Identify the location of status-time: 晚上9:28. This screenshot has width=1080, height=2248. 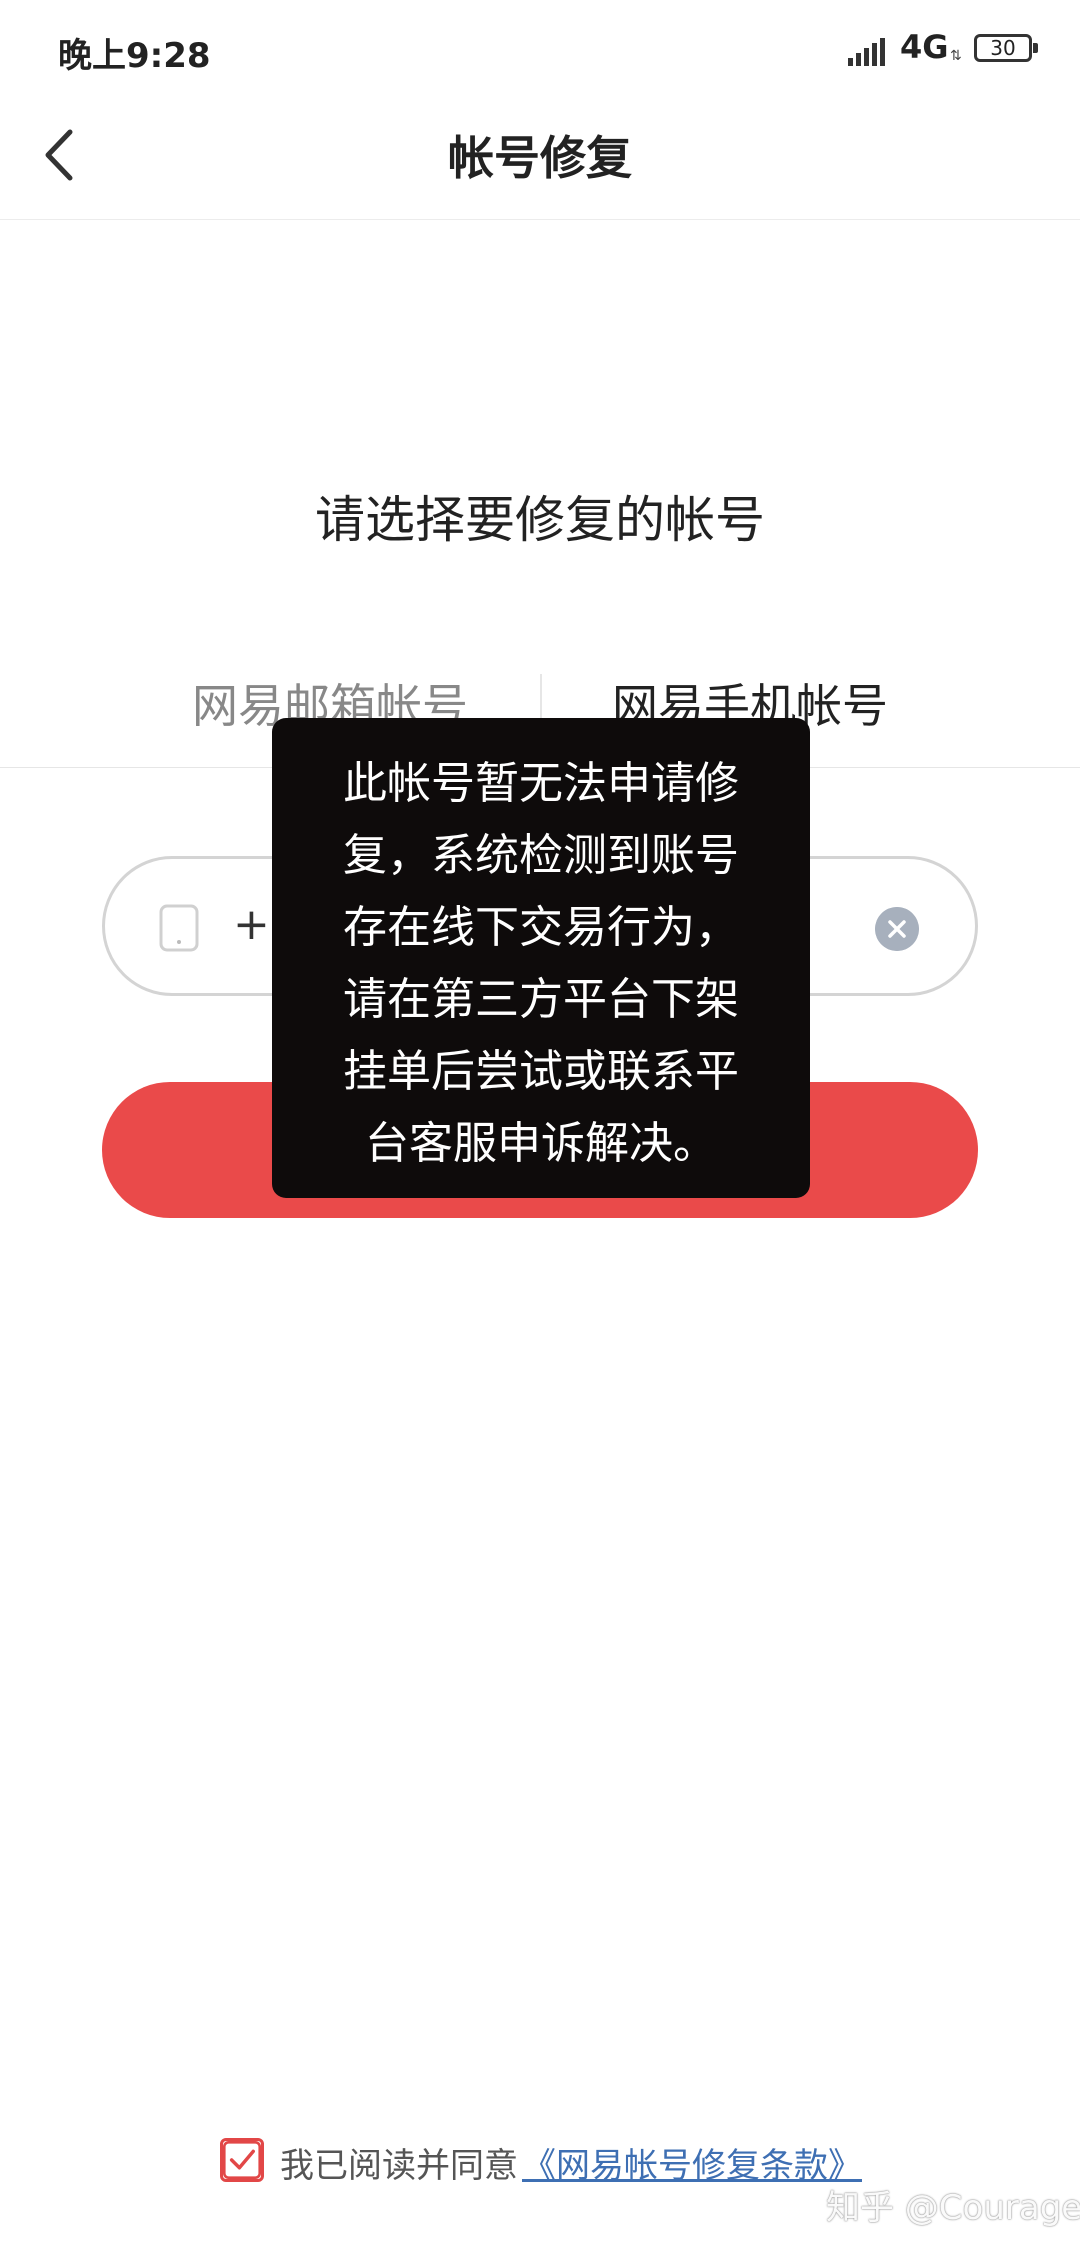
(134, 56).